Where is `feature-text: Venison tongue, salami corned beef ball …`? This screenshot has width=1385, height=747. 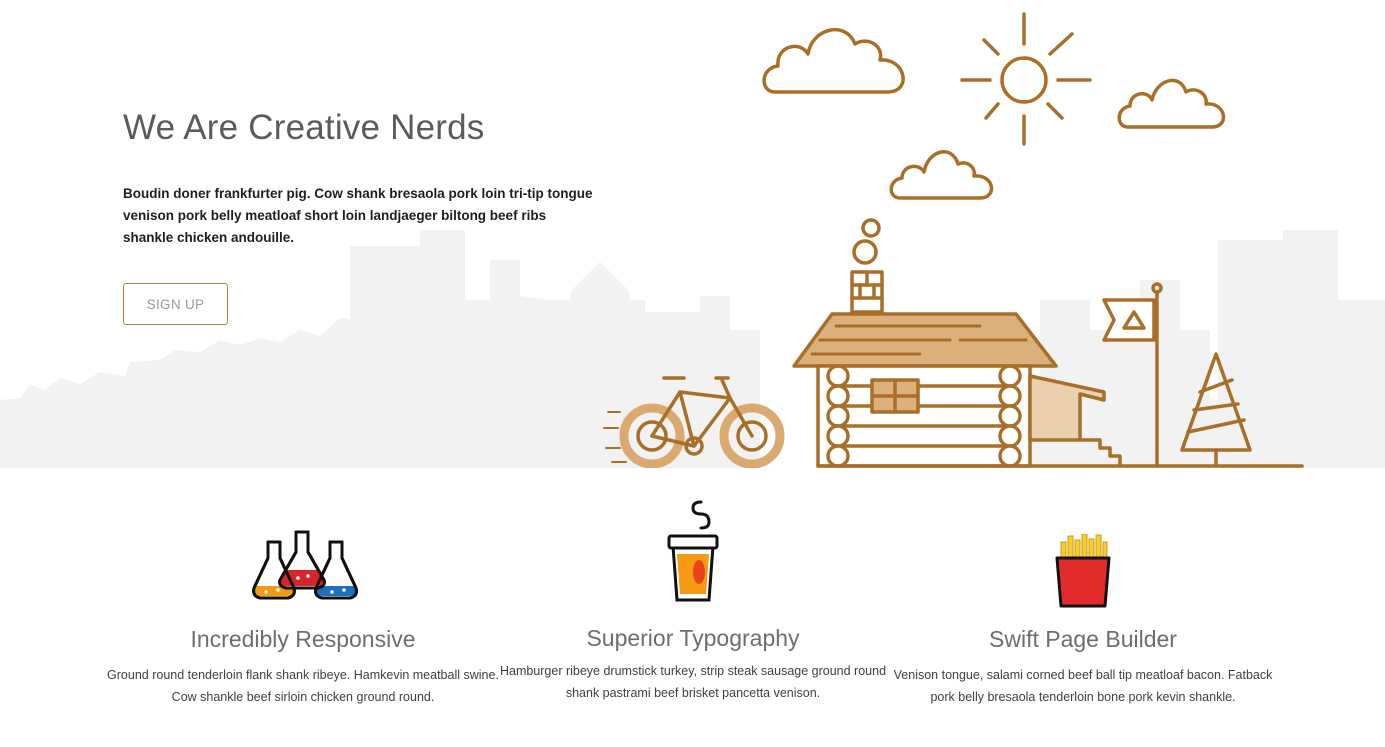 feature-text: Venison tongue, salami corned beef ball … is located at coordinates (1083, 686).